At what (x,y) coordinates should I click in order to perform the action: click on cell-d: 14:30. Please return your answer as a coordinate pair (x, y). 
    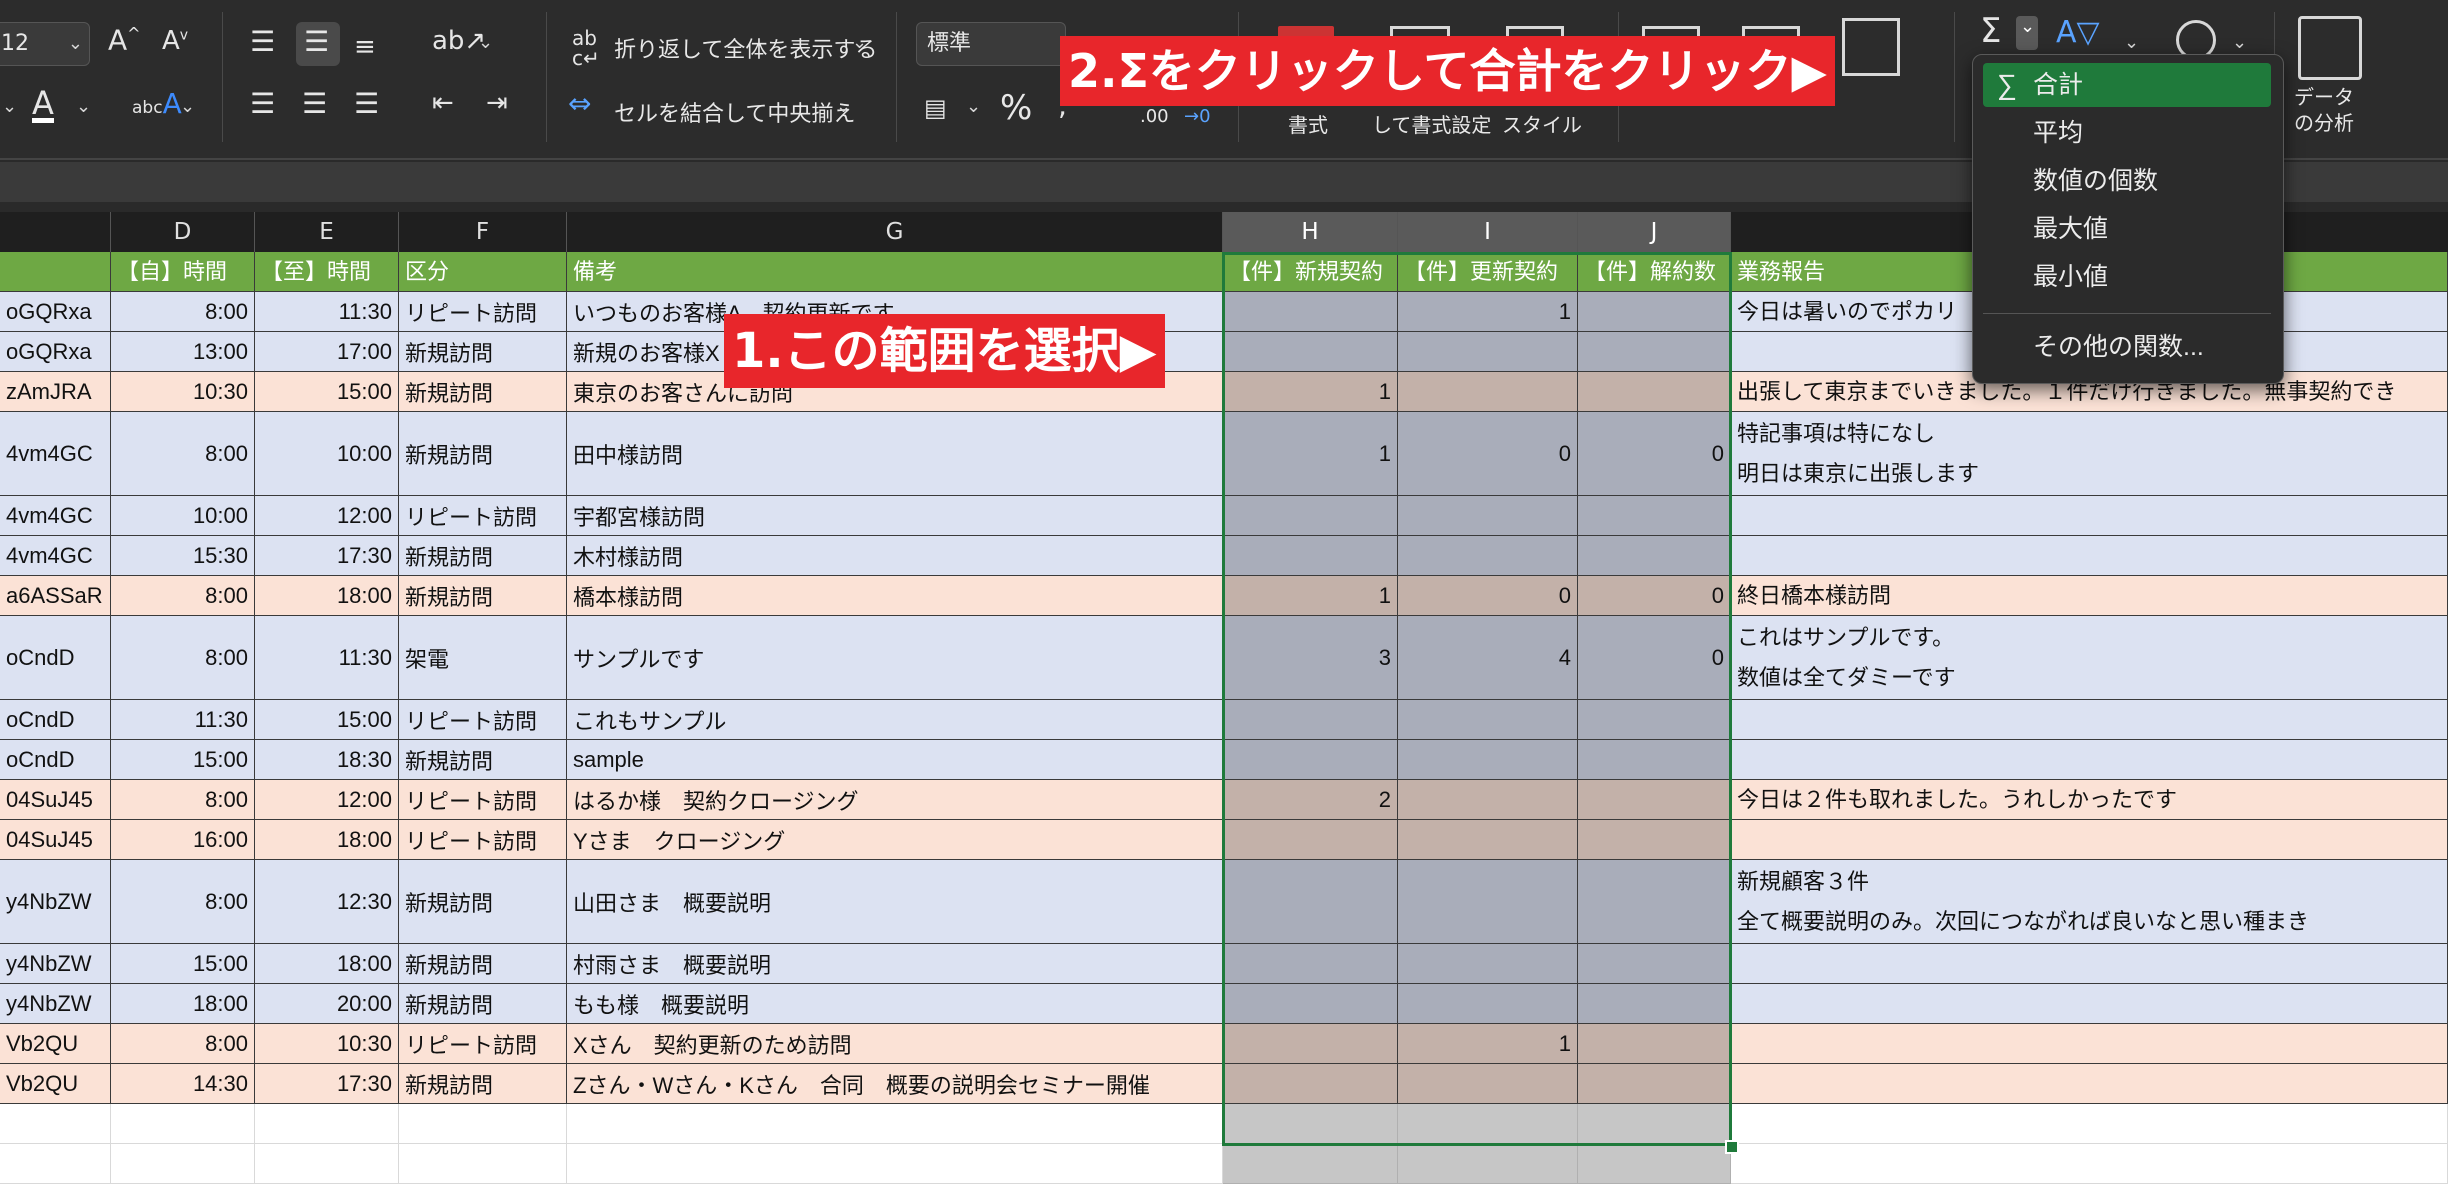
    Looking at the image, I should click on (183, 1084).